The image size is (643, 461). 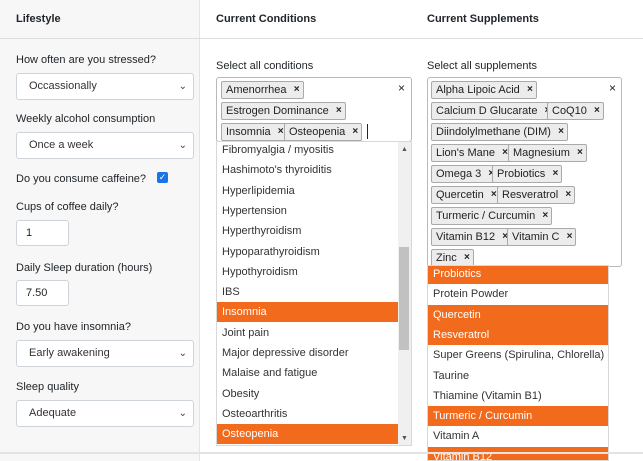 What do you see at coordinates (61, 145) in the screenshot?
I see `alcohol-value: Once a week` at bounding box center [61, 145].